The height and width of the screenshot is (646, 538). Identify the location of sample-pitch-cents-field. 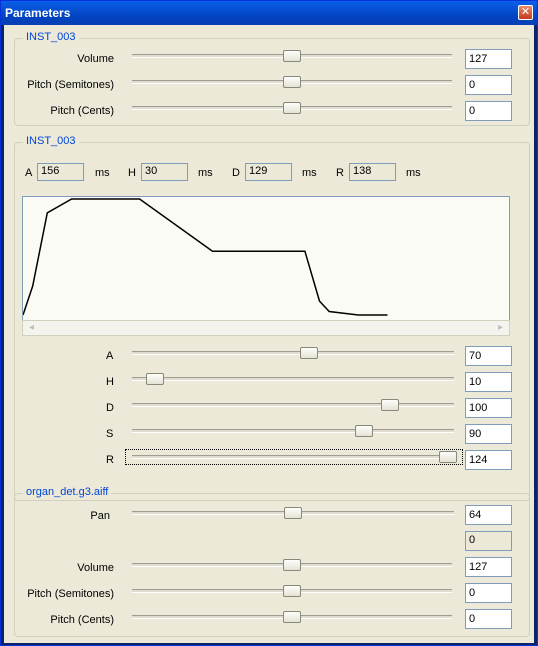
(488, 619).